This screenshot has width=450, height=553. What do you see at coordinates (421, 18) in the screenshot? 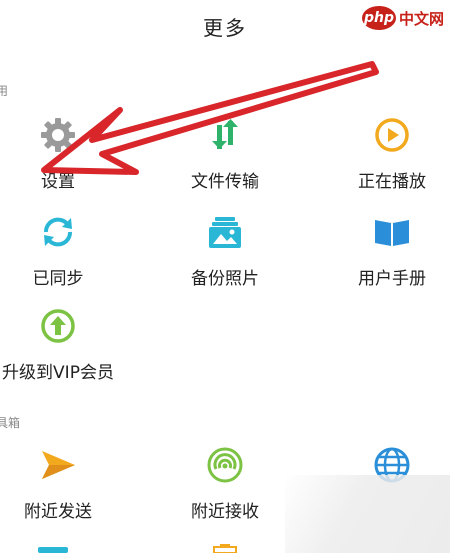
I see `watermark-text: 中文网` at bounding box center [421, 18].